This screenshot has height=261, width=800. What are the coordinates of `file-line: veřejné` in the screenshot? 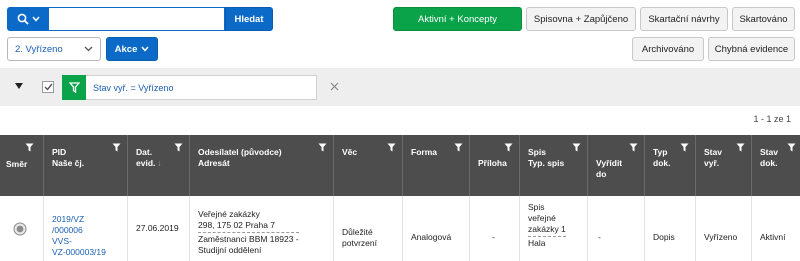 It's located at (542, 218).